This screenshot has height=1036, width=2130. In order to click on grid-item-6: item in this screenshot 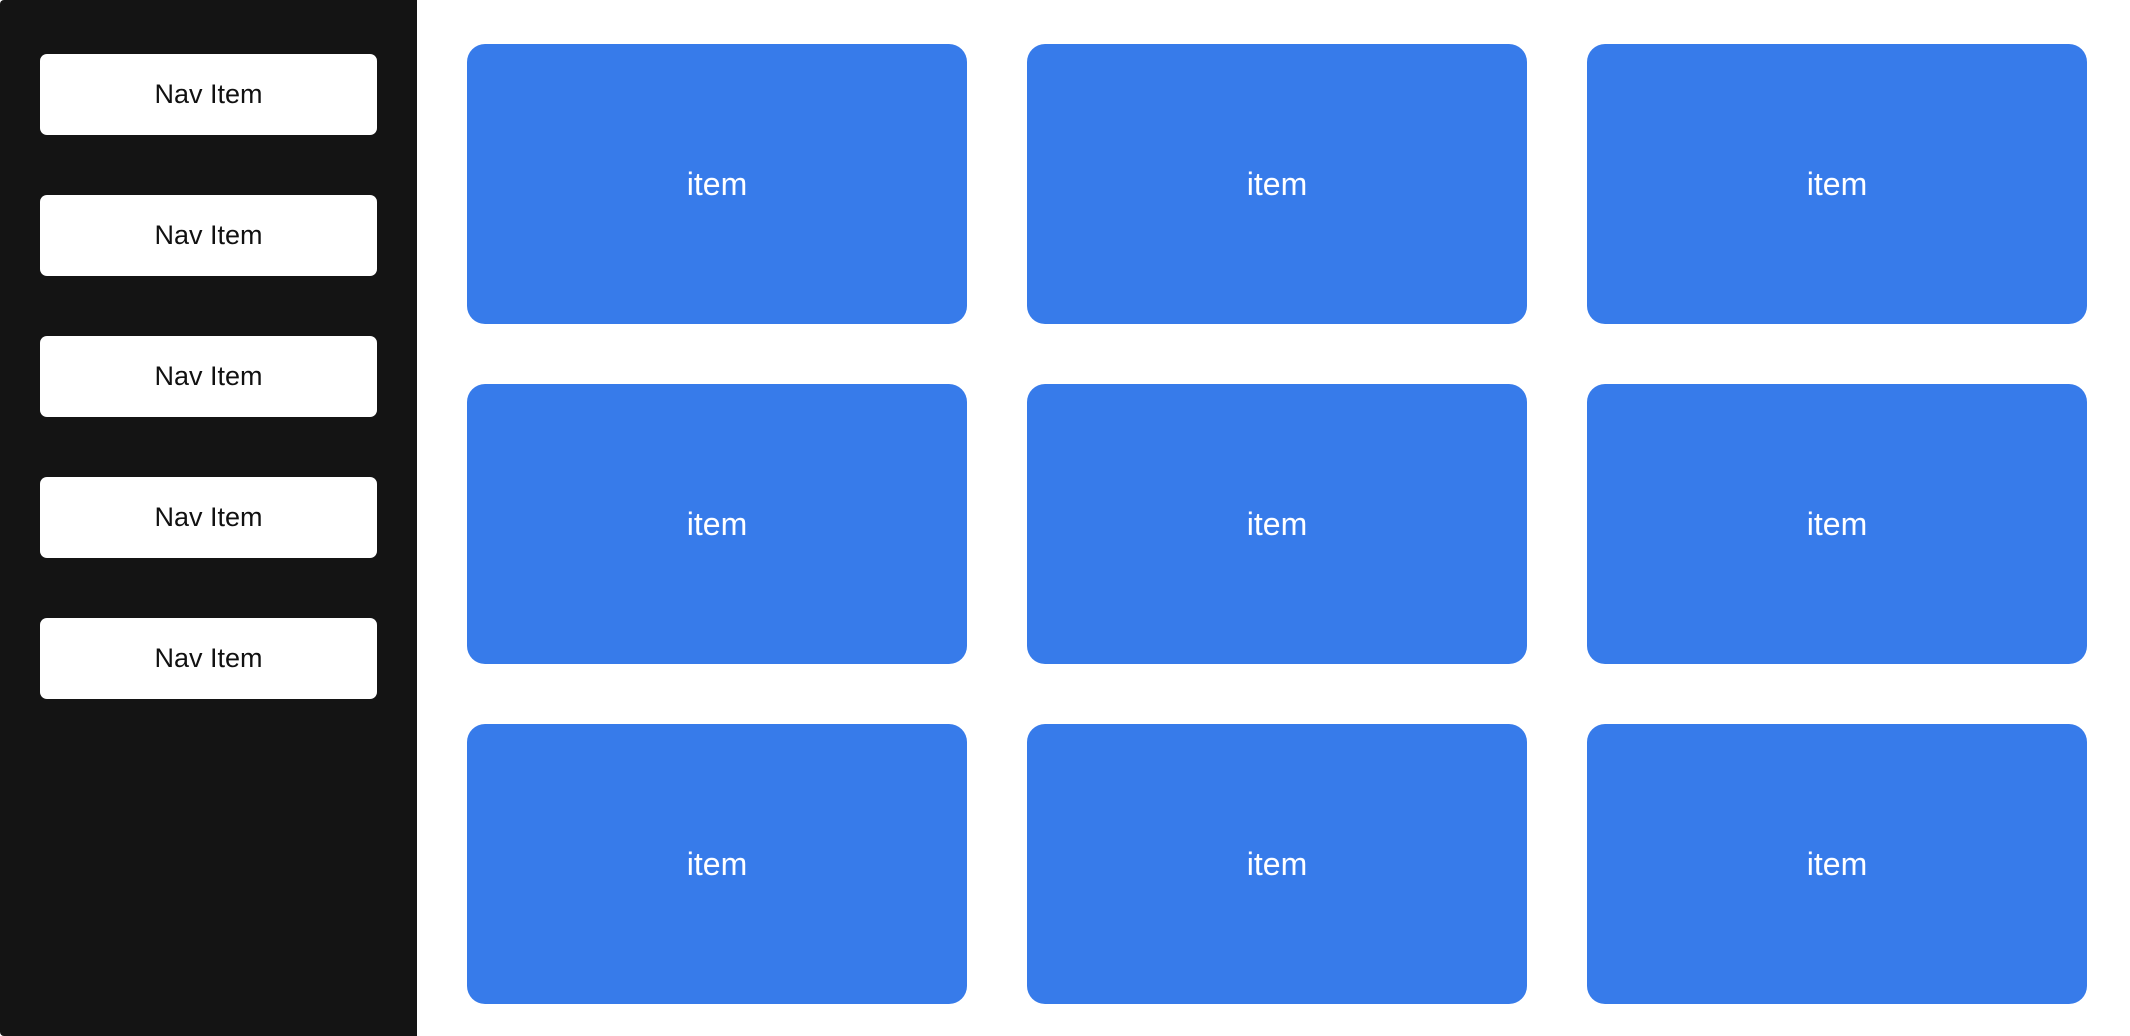, I will do `click(1837, 524)`.